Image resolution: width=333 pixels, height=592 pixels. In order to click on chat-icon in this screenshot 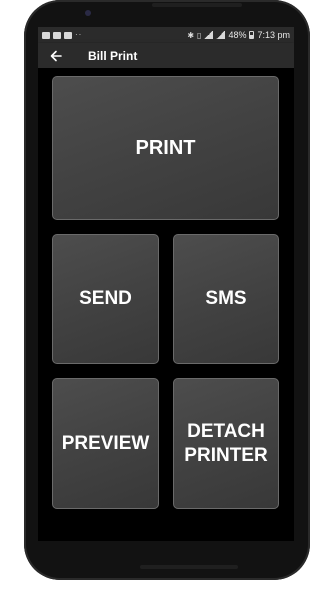, I will do `click(57, 35)`.